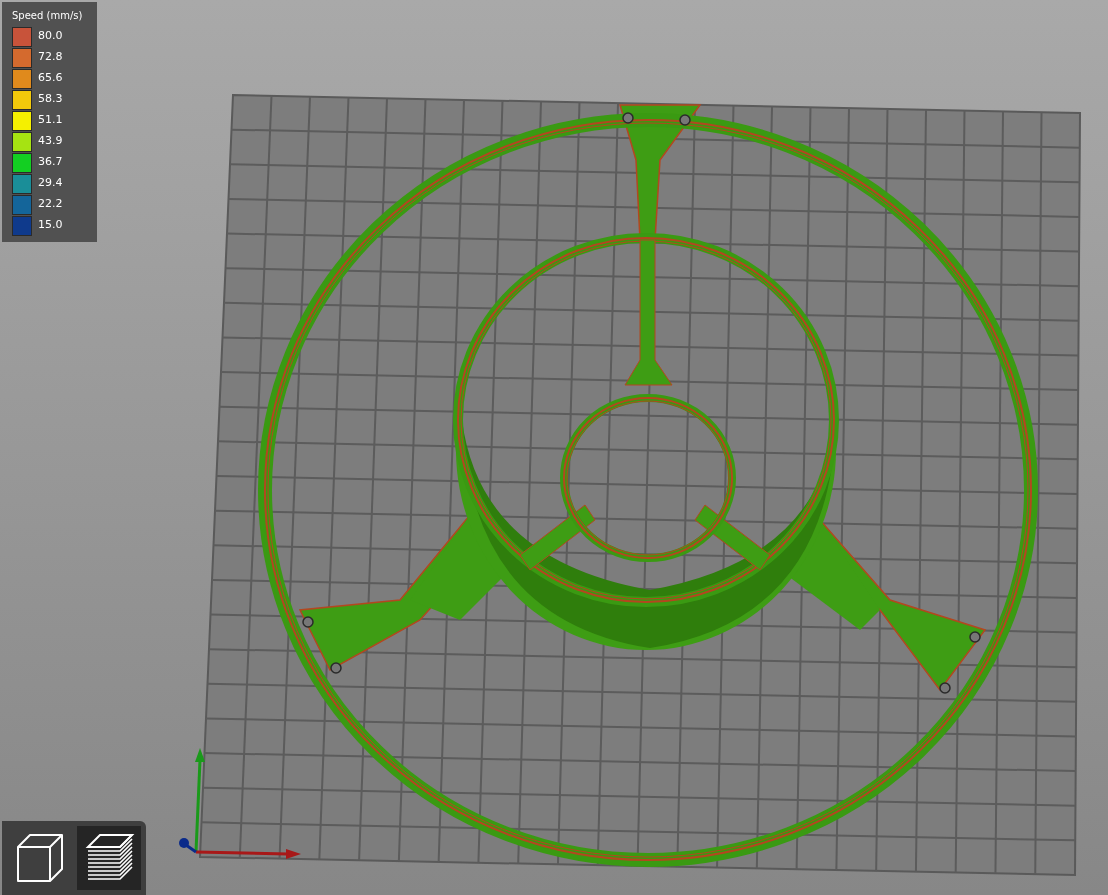  What do you see at coordinates (50, 183) in the screenshot?
I see `legend-value: 29.4` at bounding box center [50, 183].